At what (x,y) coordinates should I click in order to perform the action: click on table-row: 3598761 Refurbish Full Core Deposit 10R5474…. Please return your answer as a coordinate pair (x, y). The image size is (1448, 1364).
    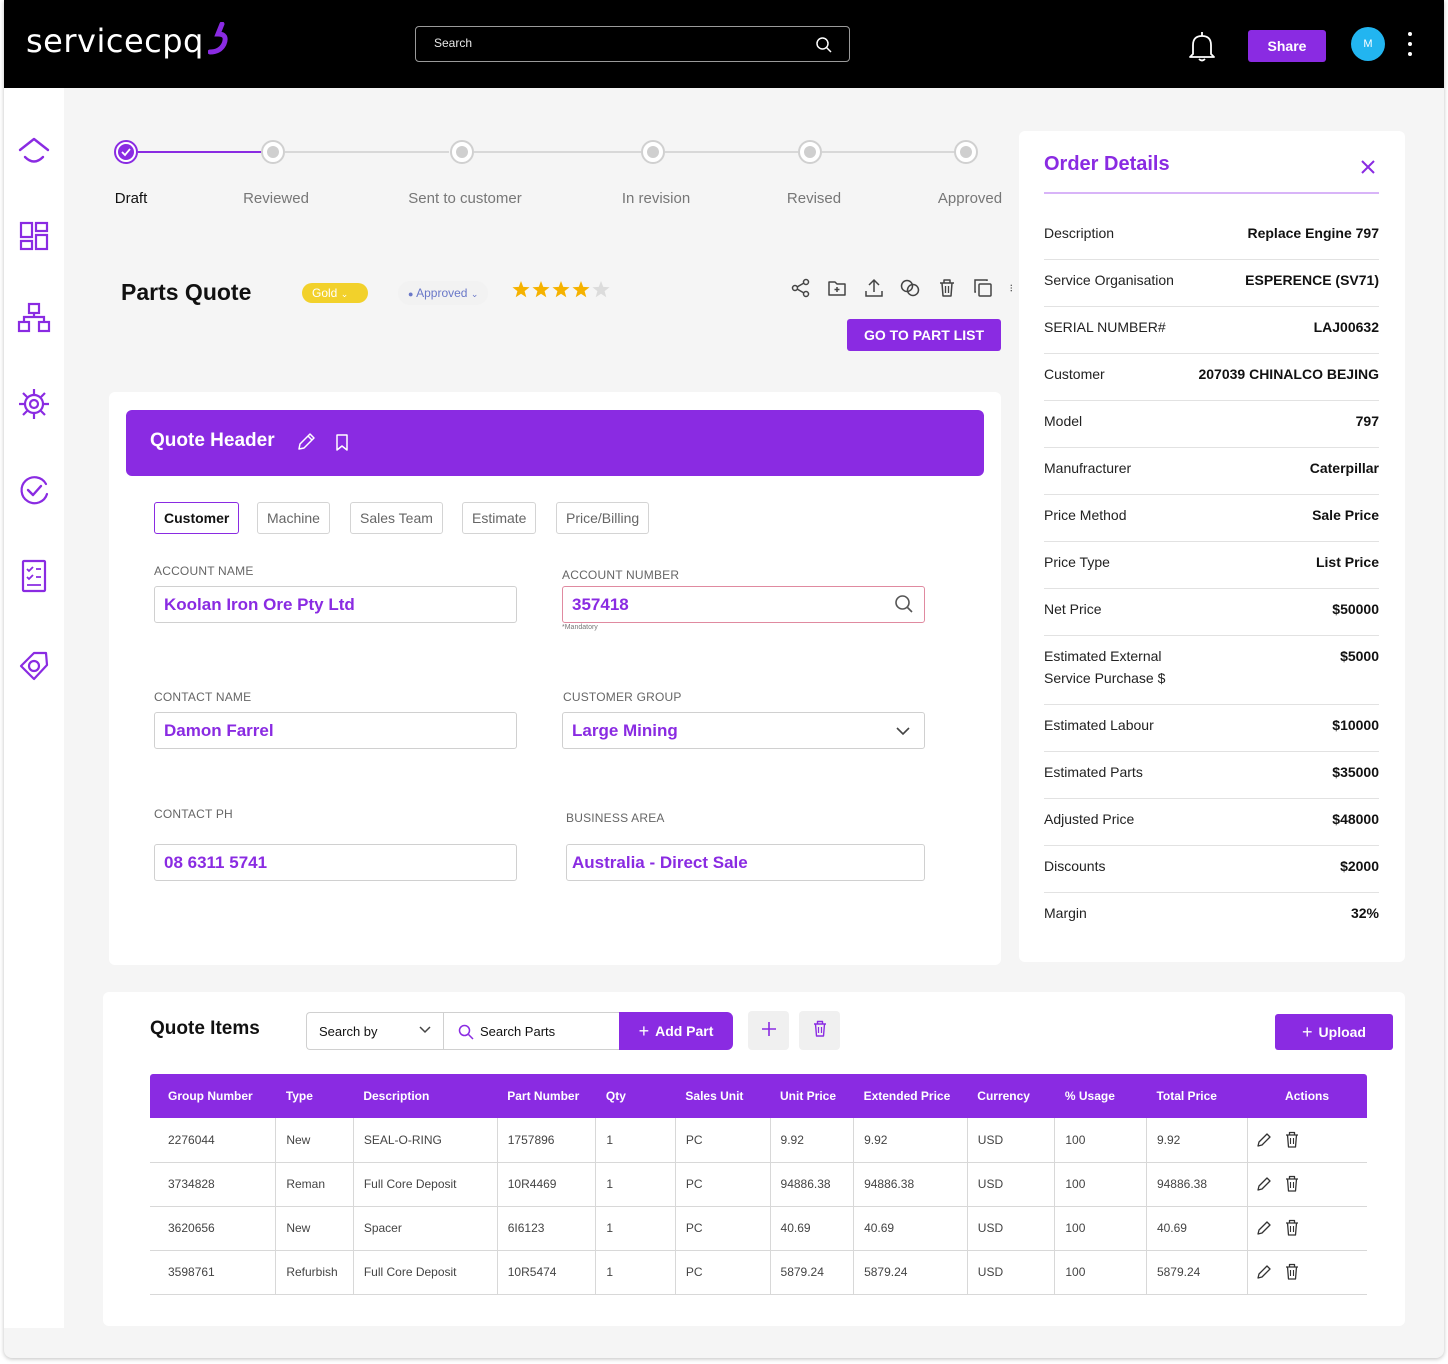
    Looking at the image, I should click on (758, 1272).